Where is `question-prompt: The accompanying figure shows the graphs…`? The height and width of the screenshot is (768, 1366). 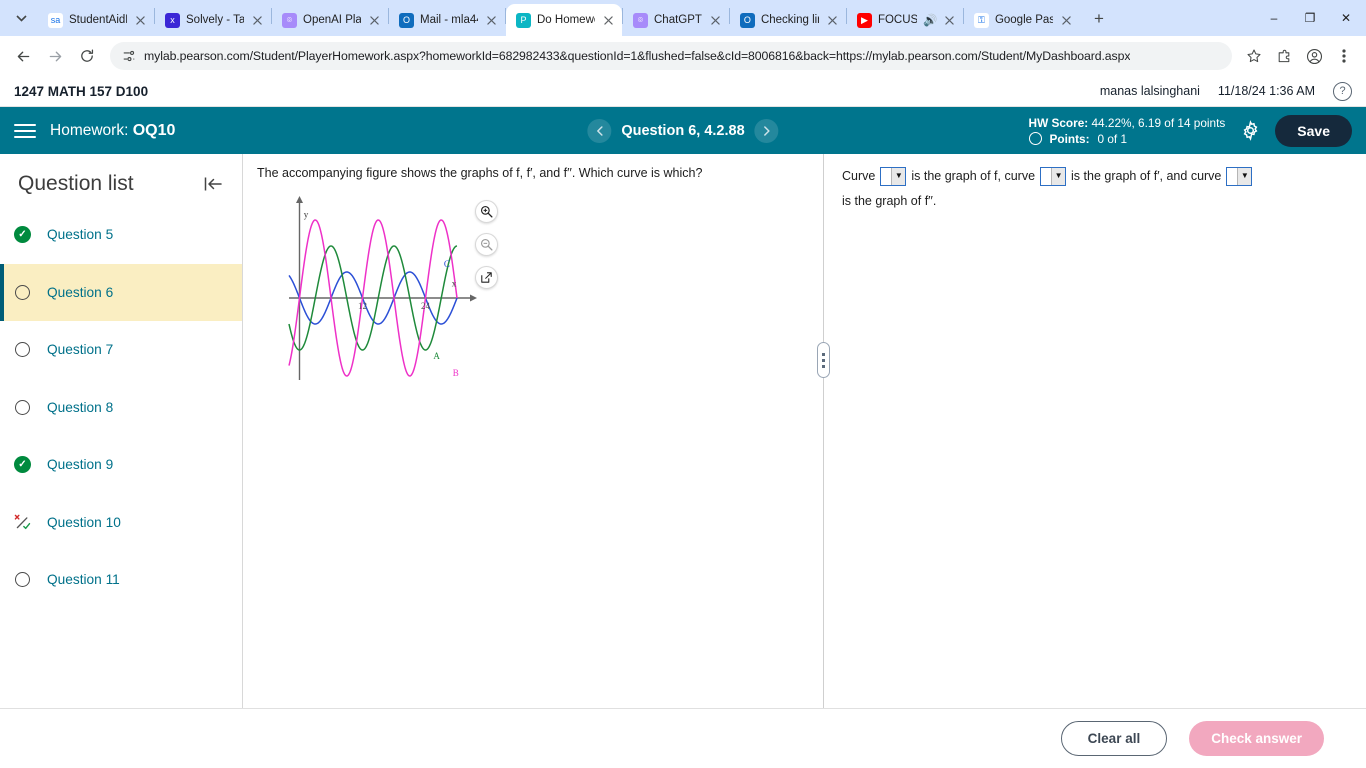
question-prompt: The accompanying figure shows the graphs… is located at coordinates (480, 173).